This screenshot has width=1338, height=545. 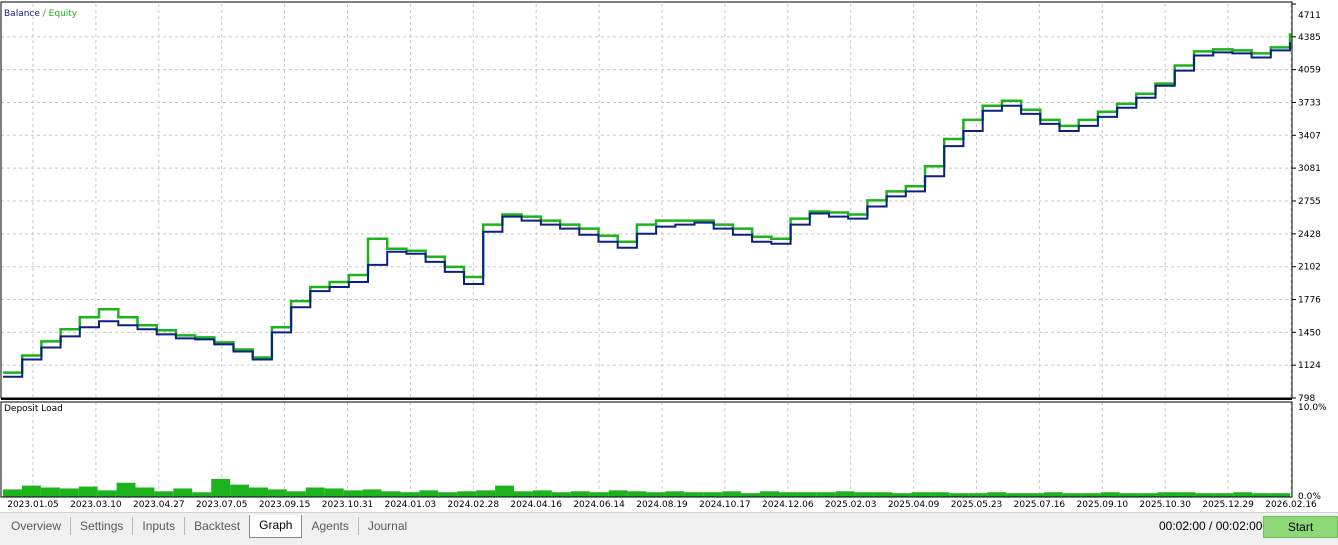 I want to click on tab-journal: Journal, so click(x=387, y=526).